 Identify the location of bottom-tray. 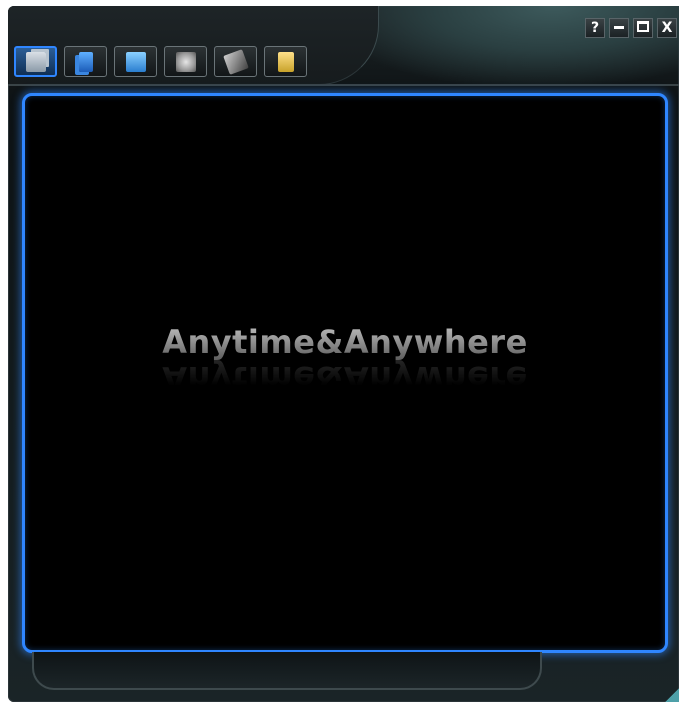
(287, 671).